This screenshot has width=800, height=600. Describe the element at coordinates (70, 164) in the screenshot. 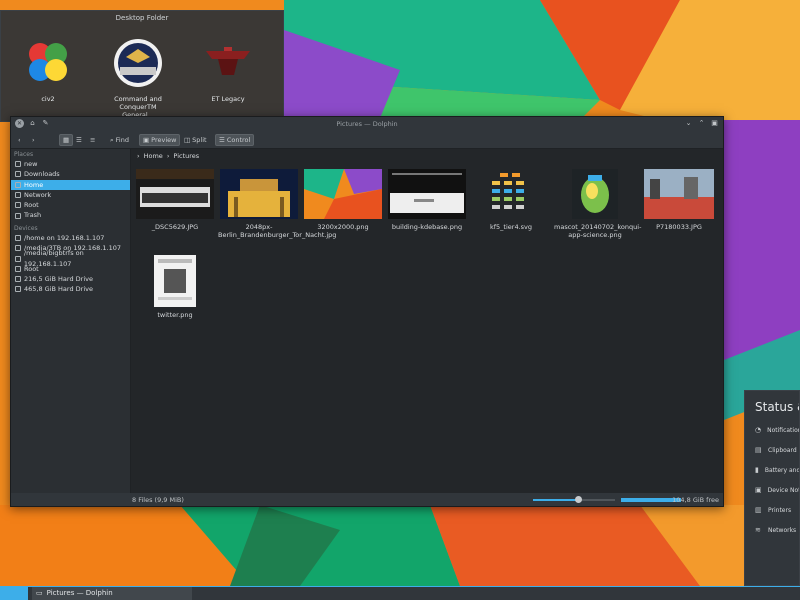

I see `sidebar-item-new: new` at that location.